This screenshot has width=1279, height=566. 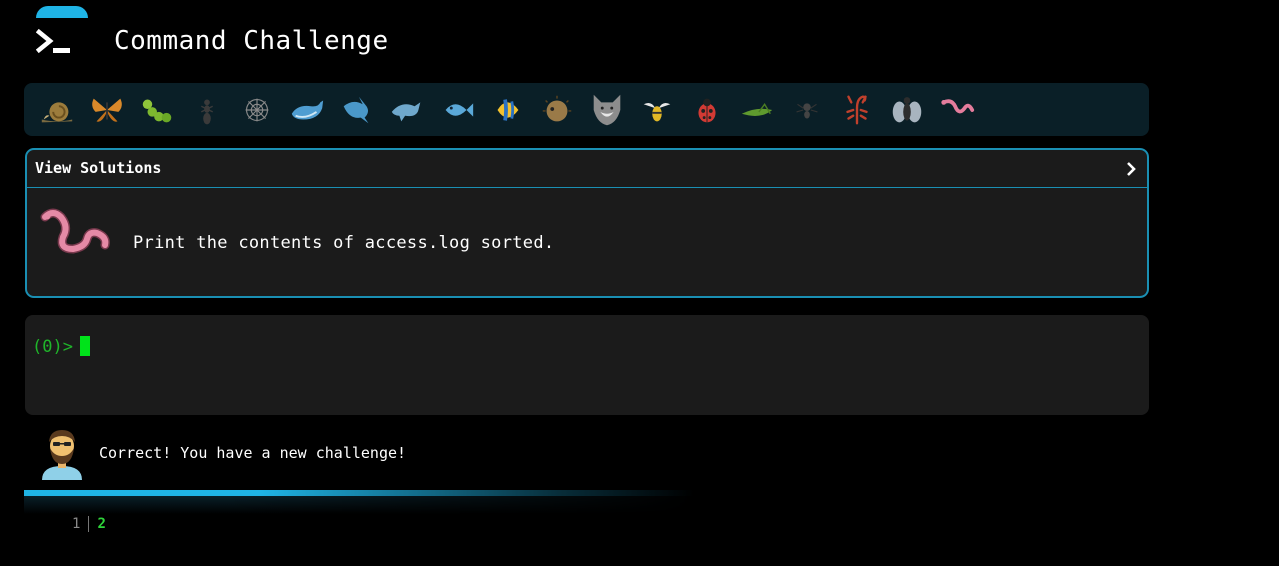 What do you see at coordinates (907, 110) in the screenshot?
I see `fly-icon` at bounding box center [907, 110].